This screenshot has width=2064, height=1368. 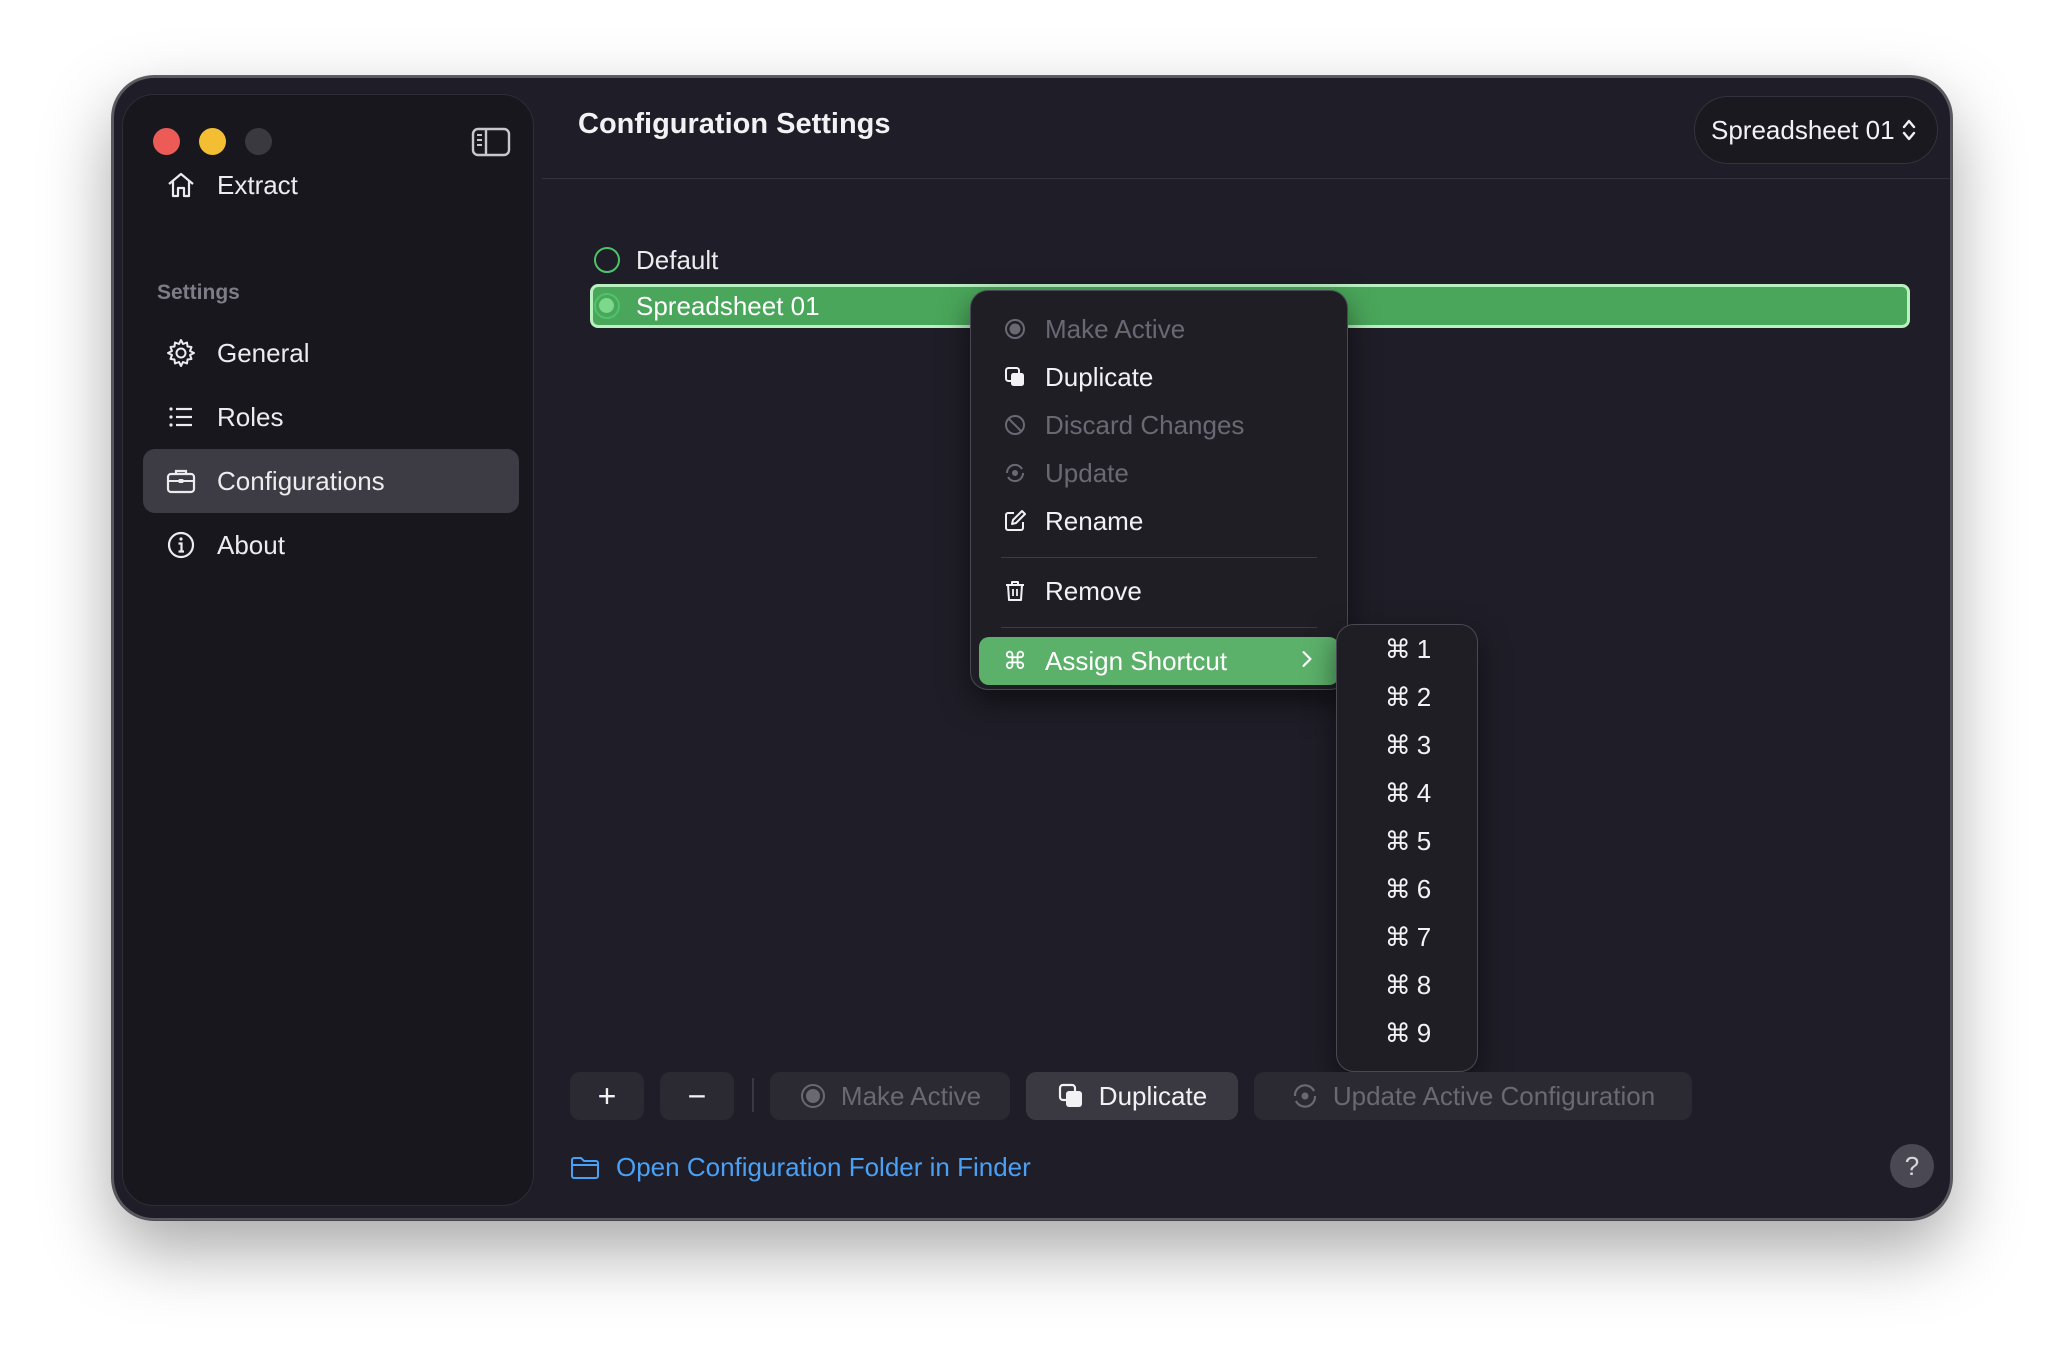 I want to click on shortcut-item-1: ⌘ 1, so click(x=1408, y=649).